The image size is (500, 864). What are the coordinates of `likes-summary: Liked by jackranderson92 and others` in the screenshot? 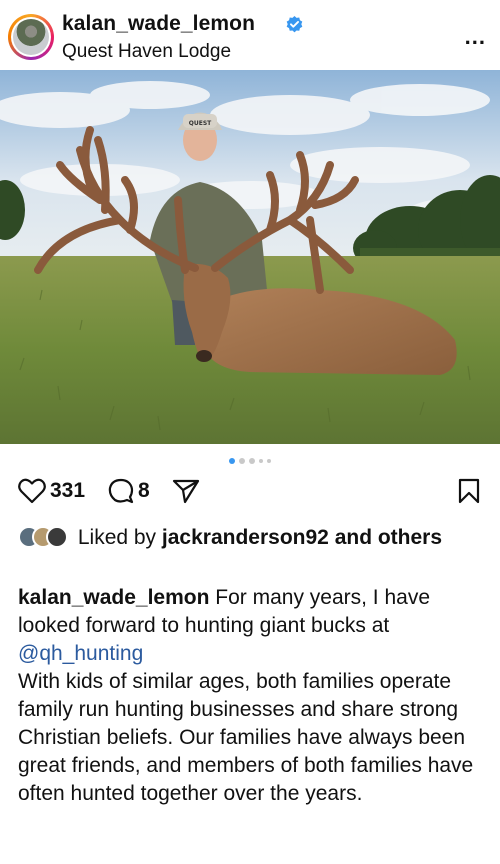 It's located at (253, 538).